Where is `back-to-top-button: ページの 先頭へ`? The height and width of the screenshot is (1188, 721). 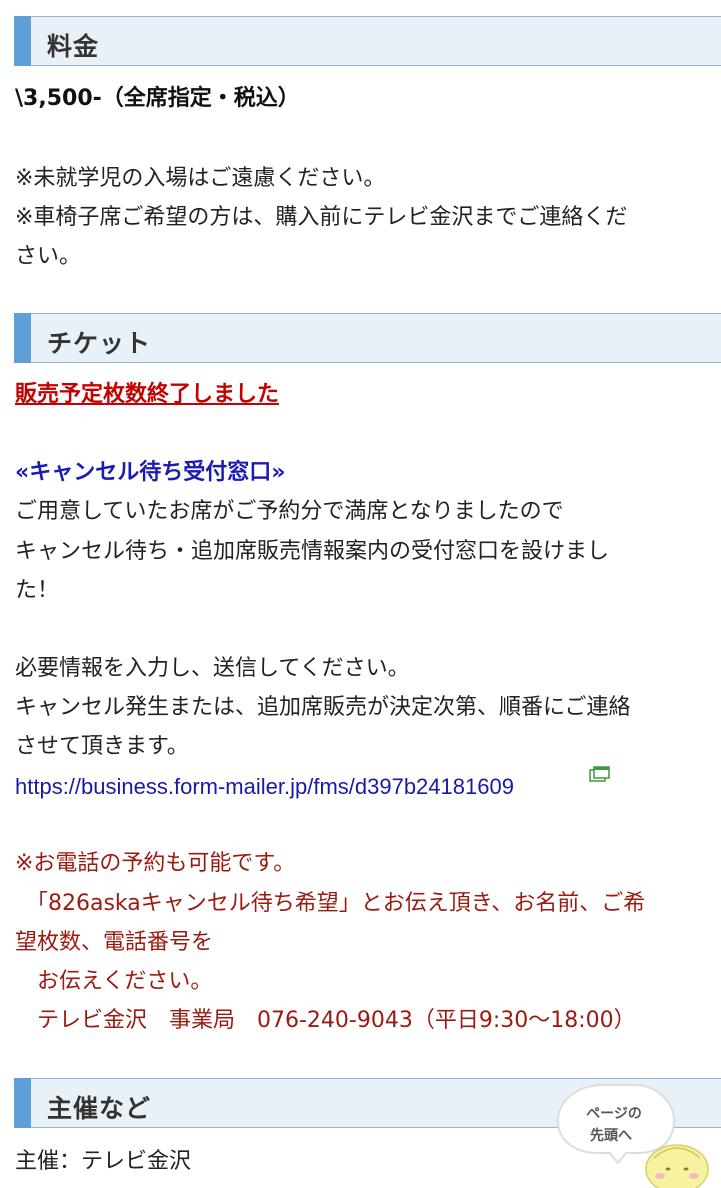
back-to-top-button: ページの 先頭へ is located at coordinates (638, 1135).